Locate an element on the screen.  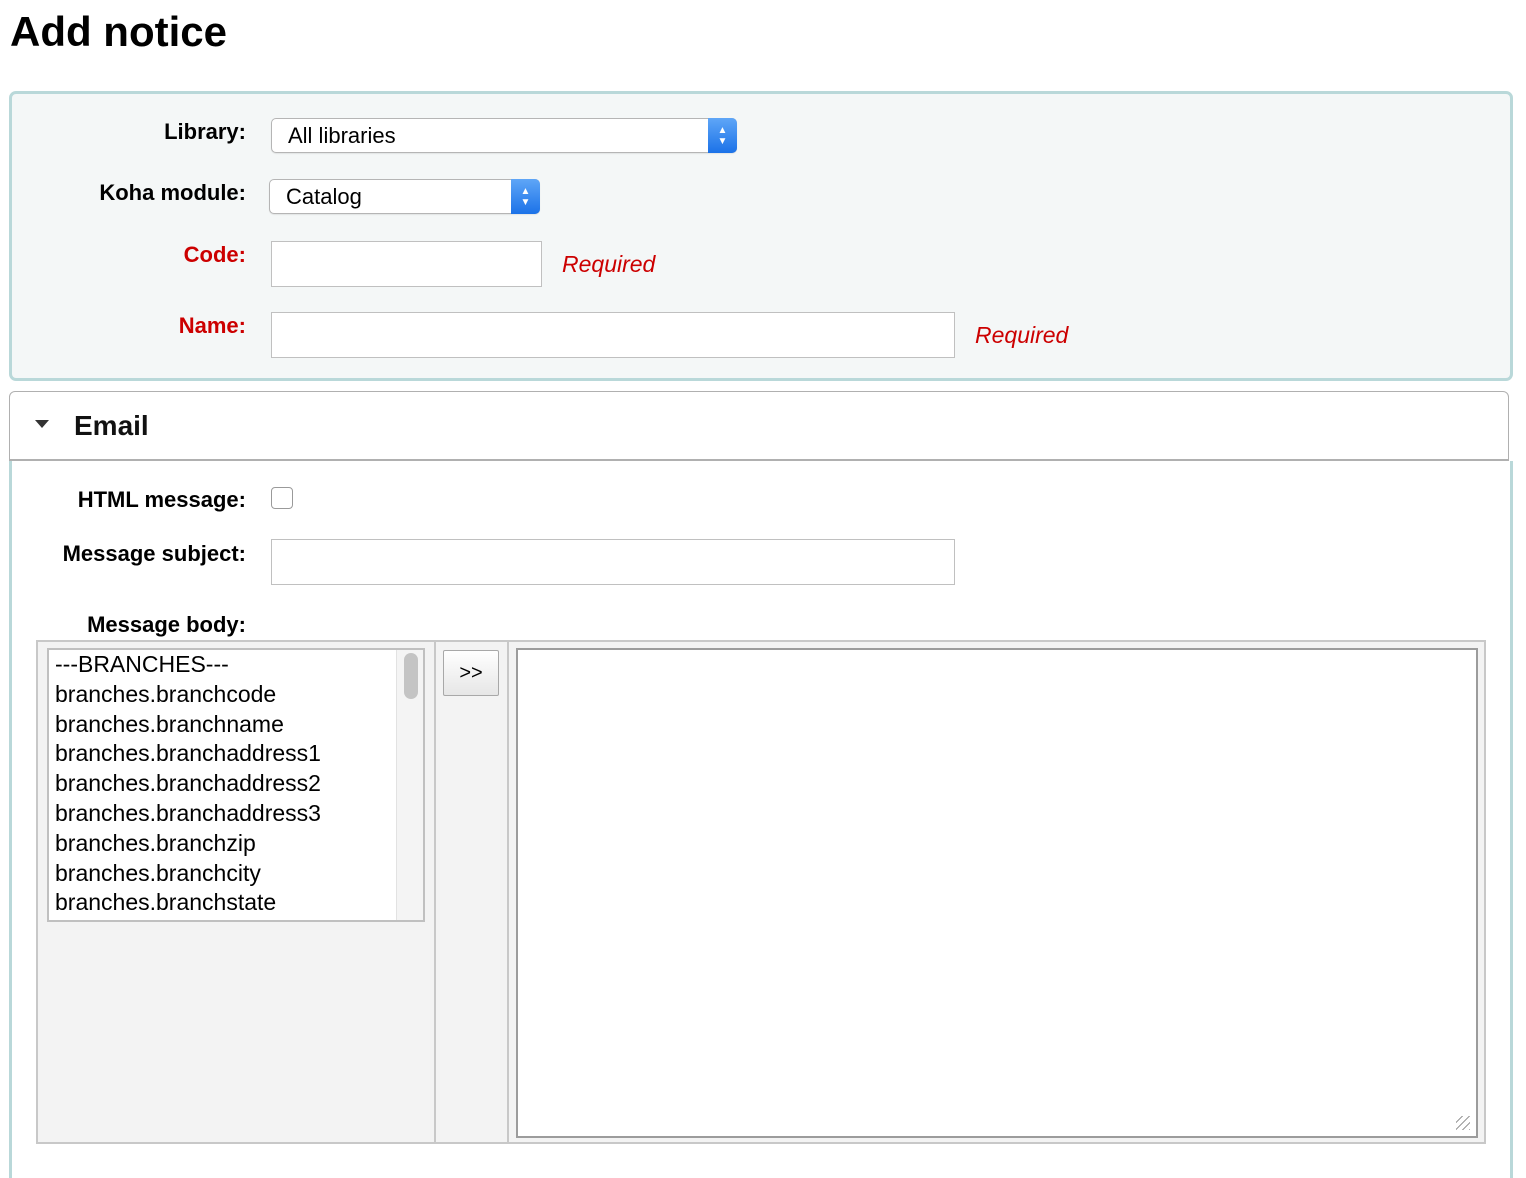
module-select-value: Catalog is located at coordinates (324, 196).